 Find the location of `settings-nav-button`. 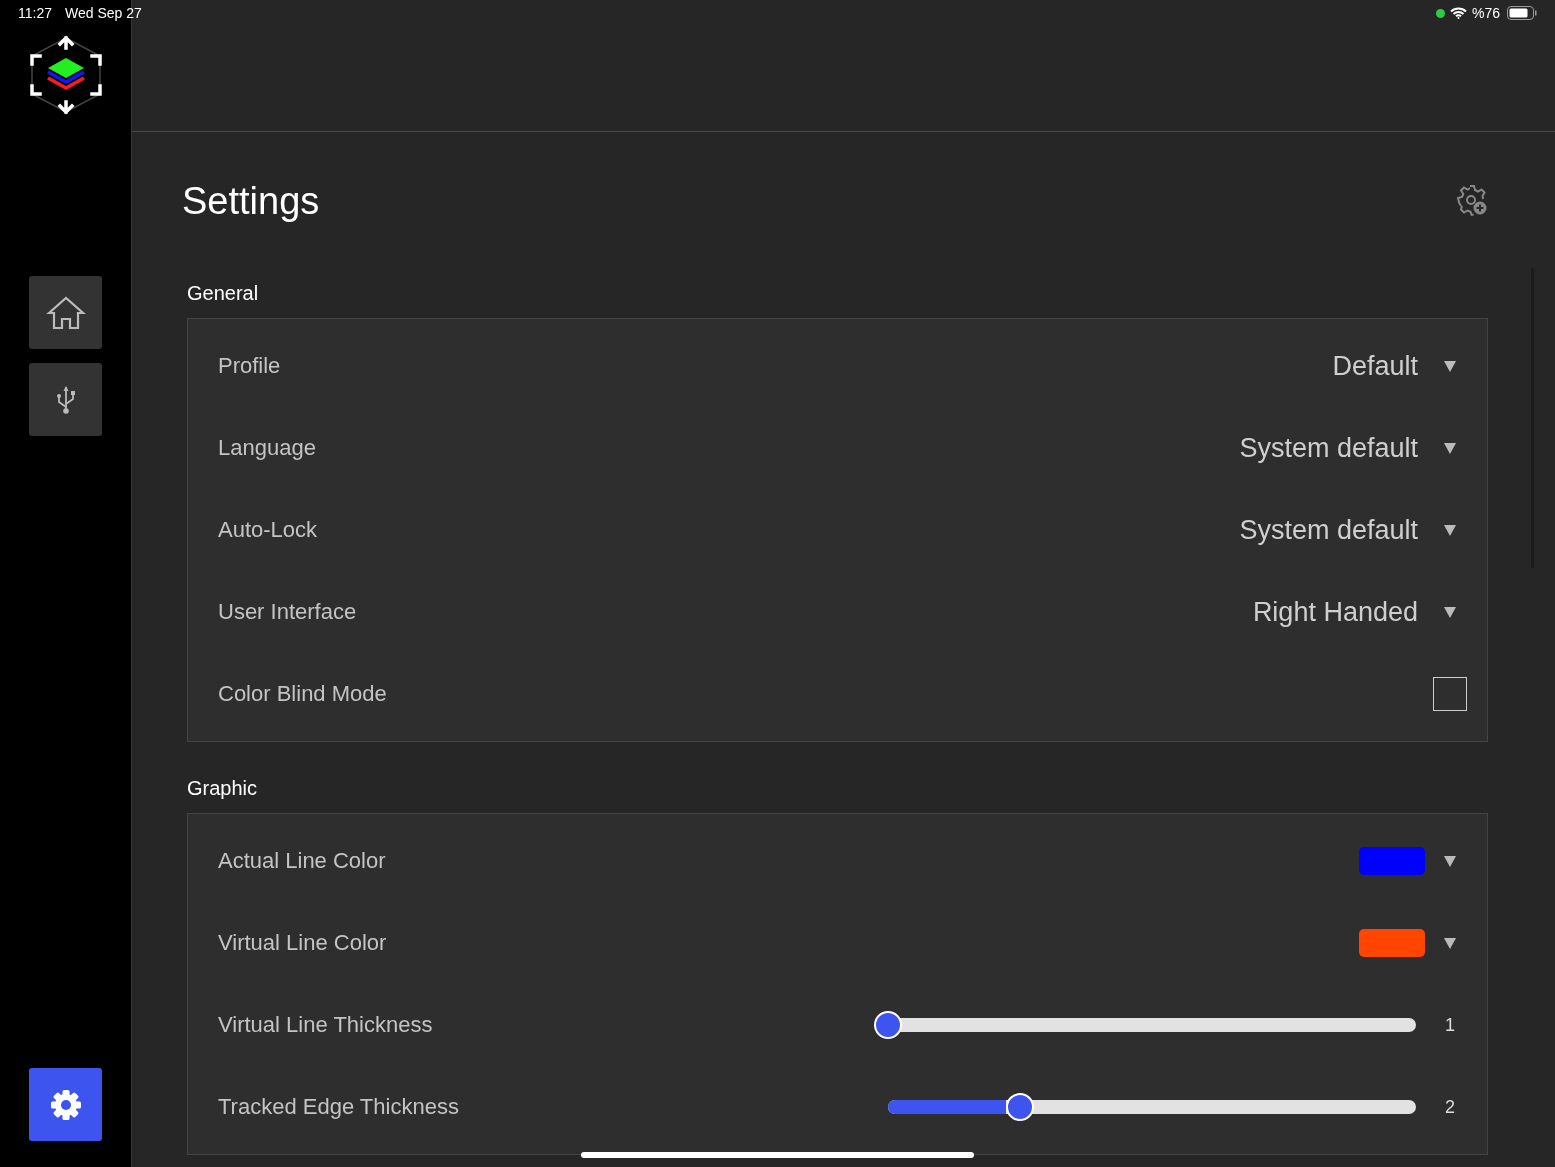

settings-nav-button is located at coordinates (65, 1104).